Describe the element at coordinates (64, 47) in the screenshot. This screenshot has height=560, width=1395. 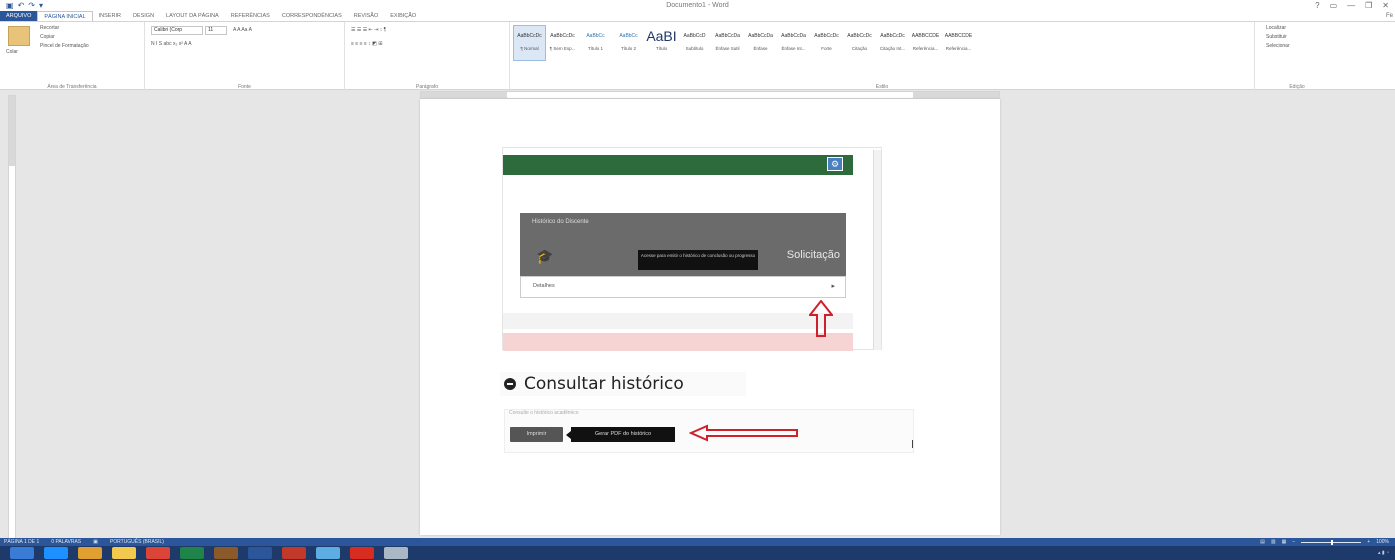
I see `format-painter-button: Pincel de Formatação` at that location.